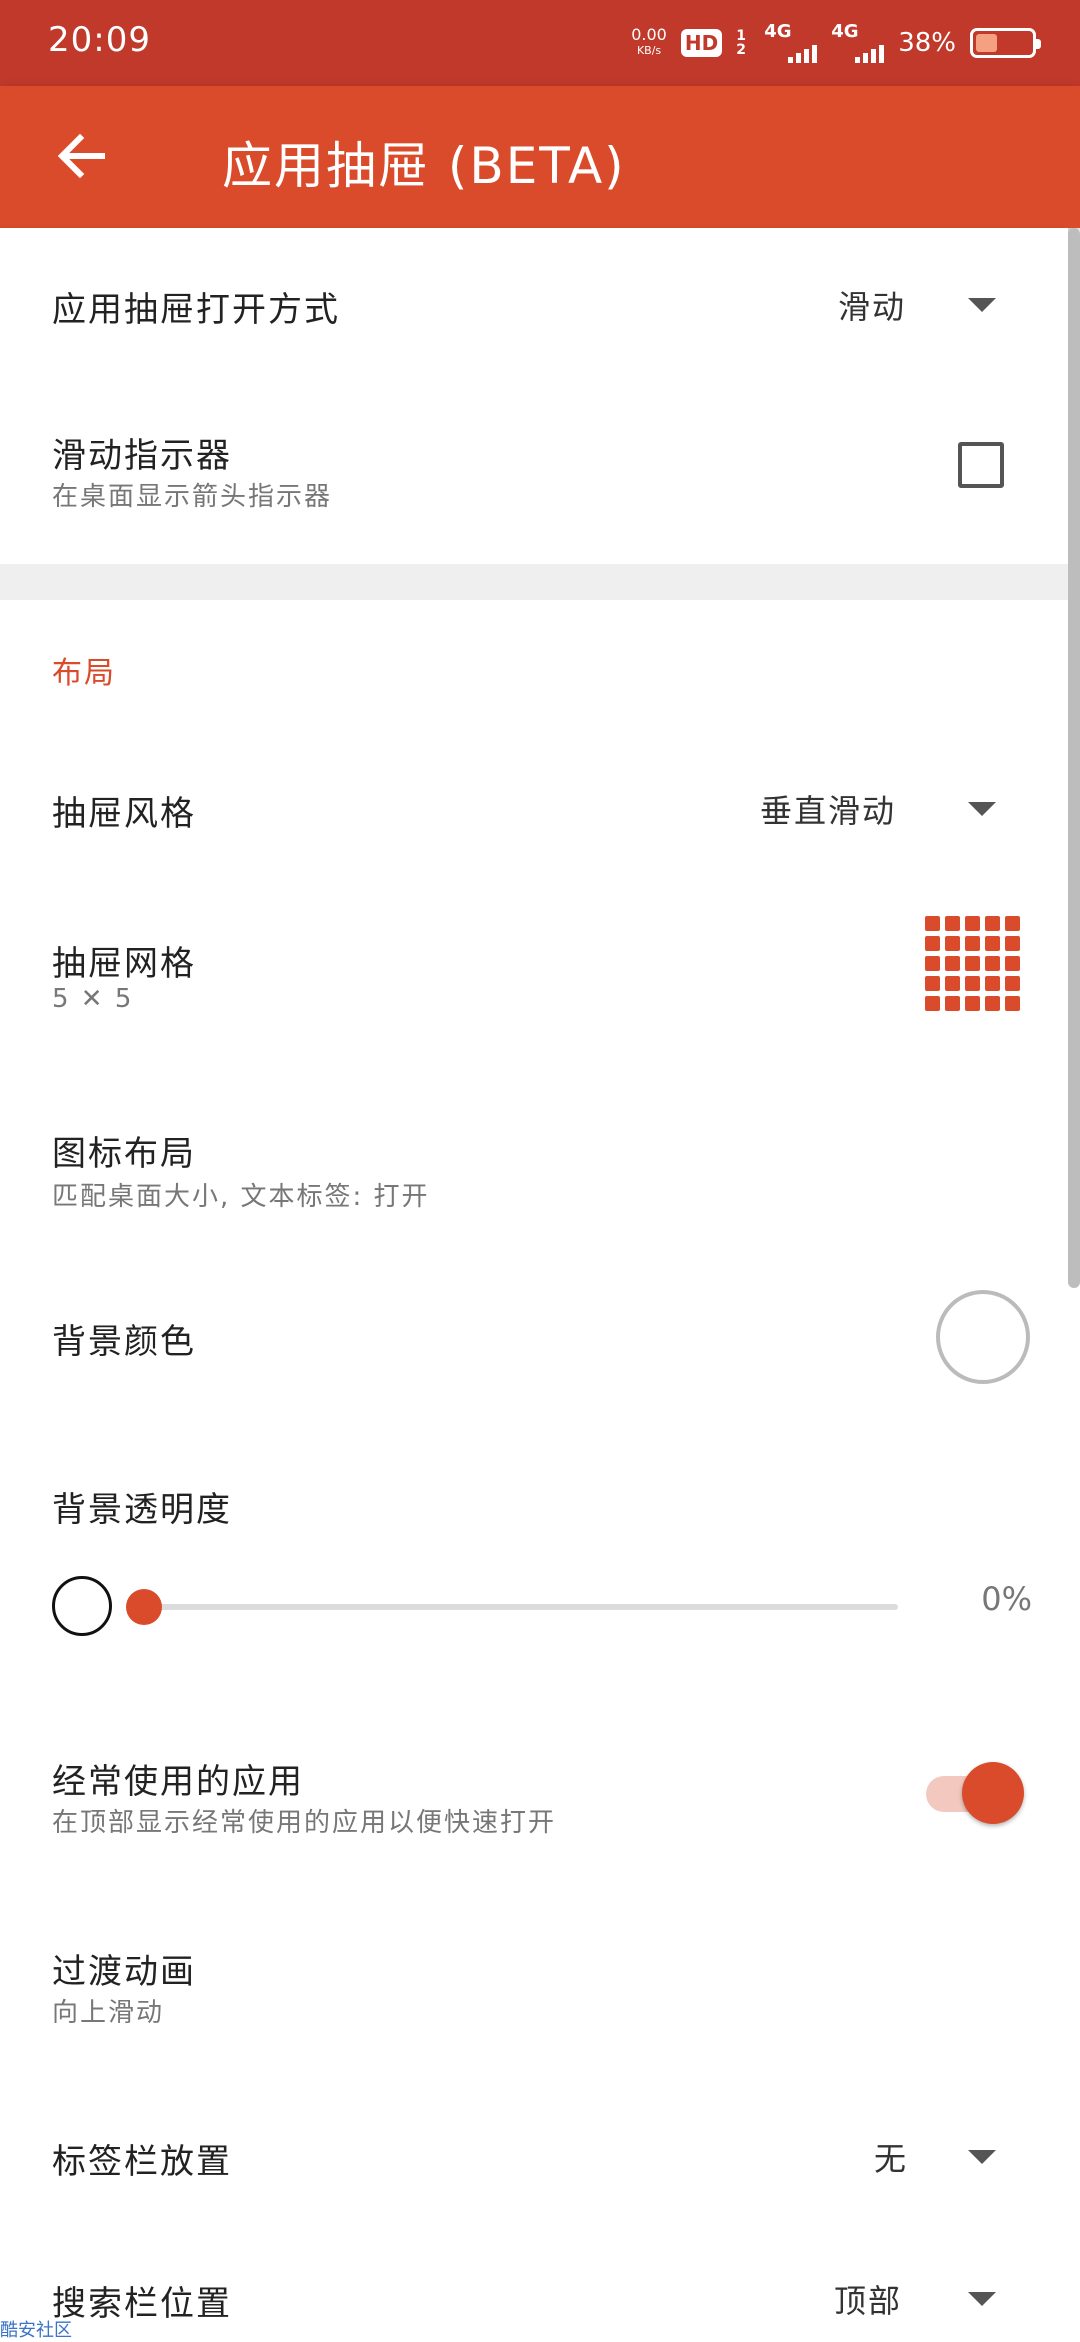  What do you see at coordinates (424, 166) in the screenshot?
I see `page-title: 应用抽屉 (BETA)` at bounding box center [424, 166].